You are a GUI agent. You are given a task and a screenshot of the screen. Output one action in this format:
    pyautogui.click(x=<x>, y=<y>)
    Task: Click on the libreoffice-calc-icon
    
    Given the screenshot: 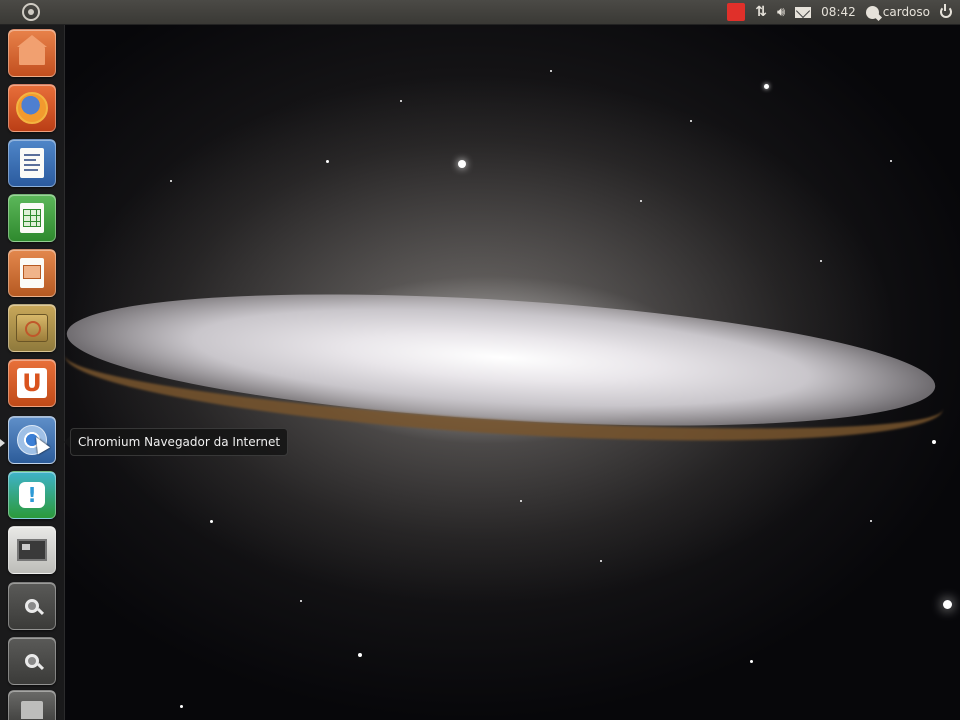 What is the action you would take?
    pyautogui.click(x=32, y=218)
    